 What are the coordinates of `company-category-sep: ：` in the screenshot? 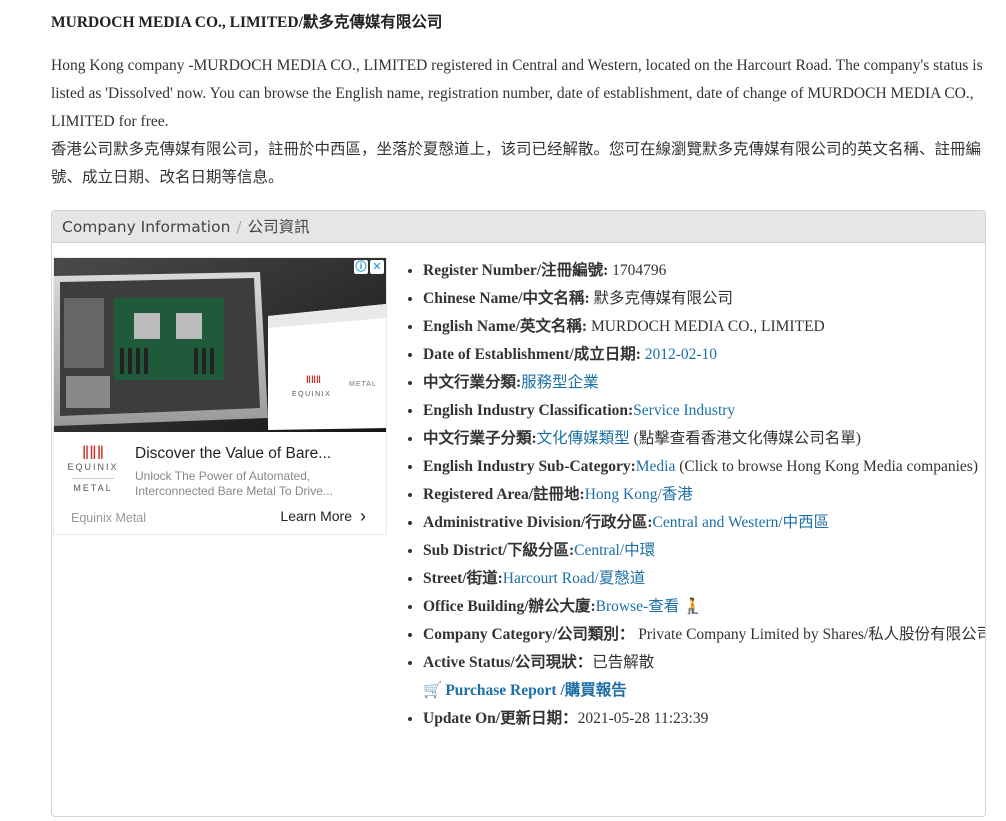 It's located at (626, 634).